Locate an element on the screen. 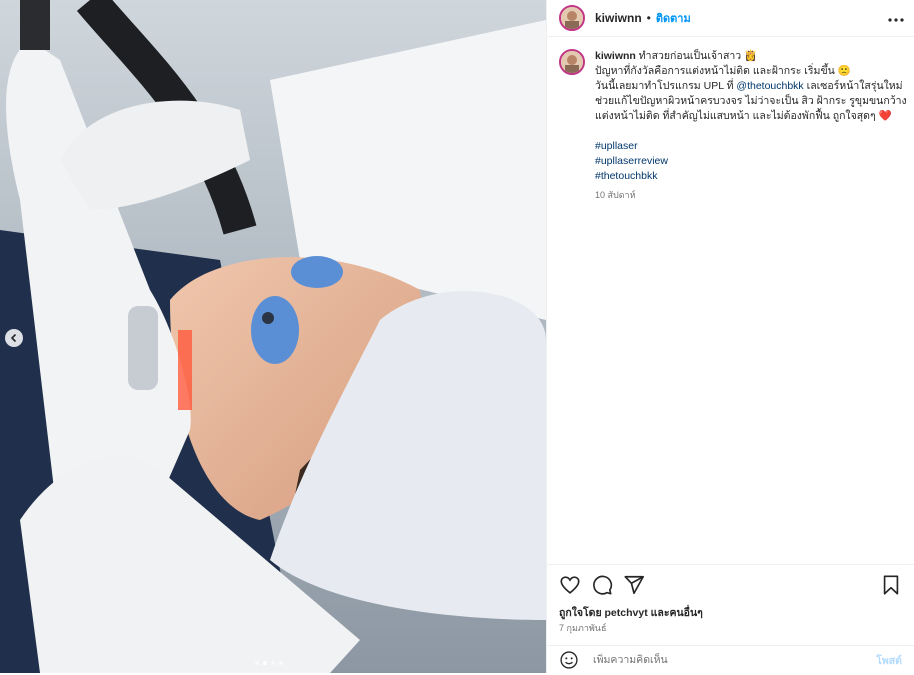  post-date: 7 กุมภาพันธ์ is located at coordinates (582, 628).